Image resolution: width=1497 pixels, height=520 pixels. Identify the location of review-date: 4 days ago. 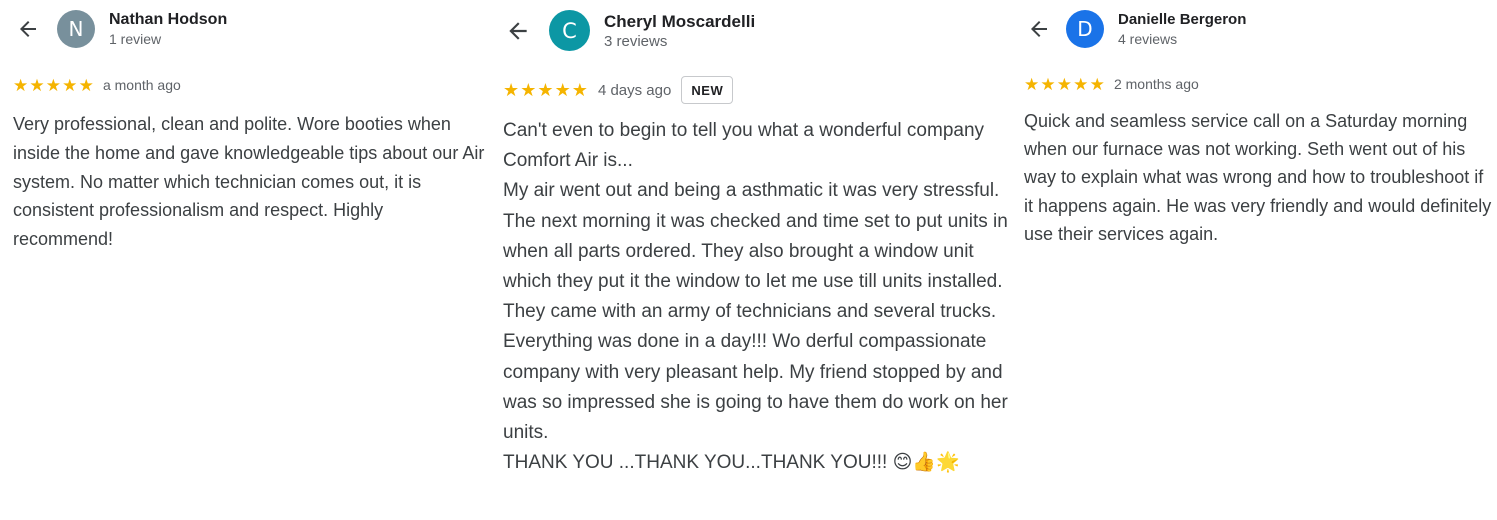
(634, 90).